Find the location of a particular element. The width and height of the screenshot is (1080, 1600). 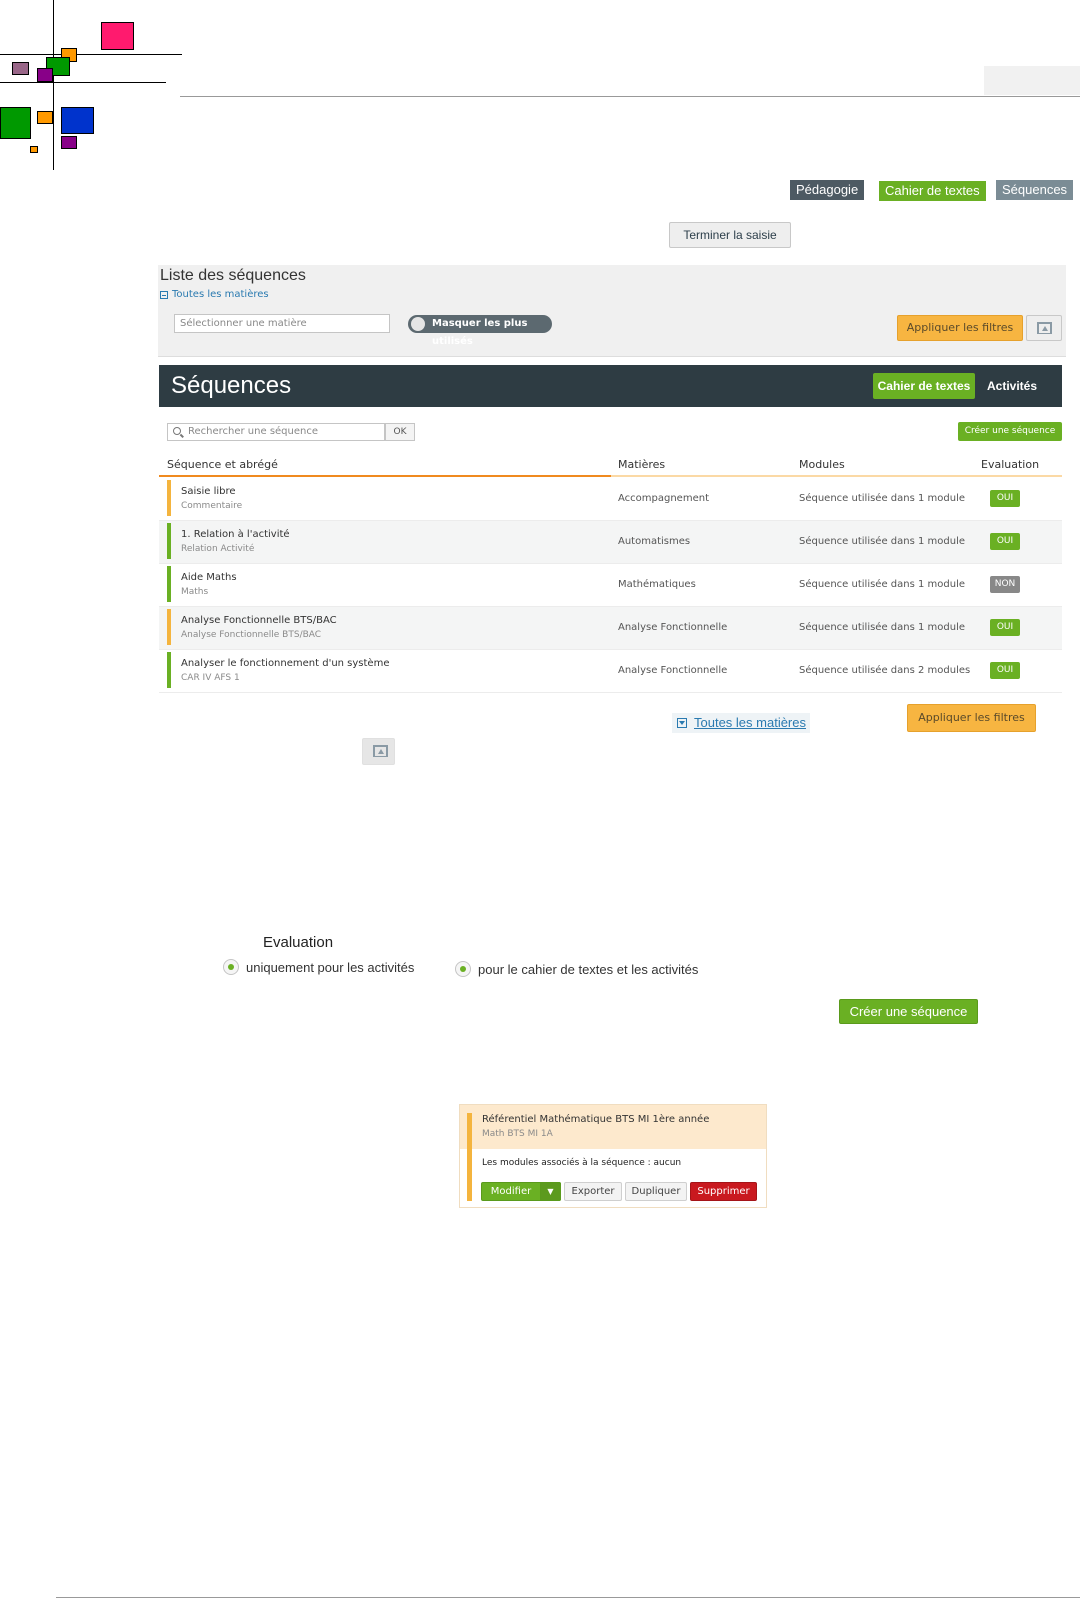

sequences-header: Séquences Cahier de textes Activités is located at coordinates (610, 386).